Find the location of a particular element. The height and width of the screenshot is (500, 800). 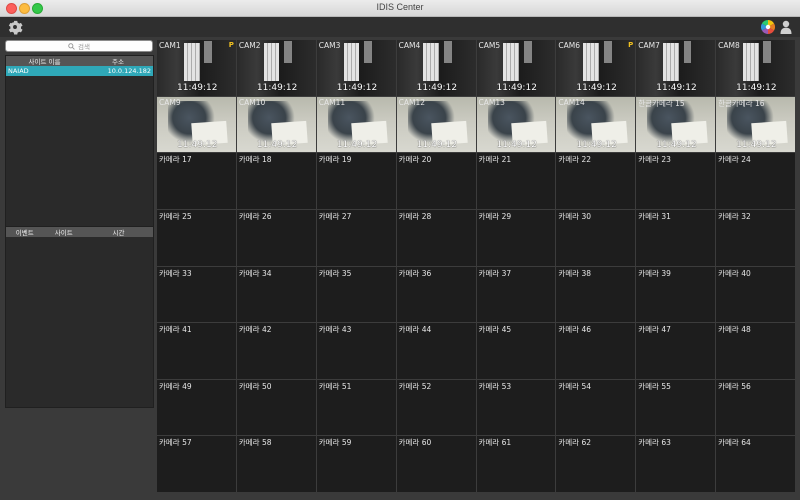

camera-tile: CAM4 11:49:12 is located at coordinates (436, 68).